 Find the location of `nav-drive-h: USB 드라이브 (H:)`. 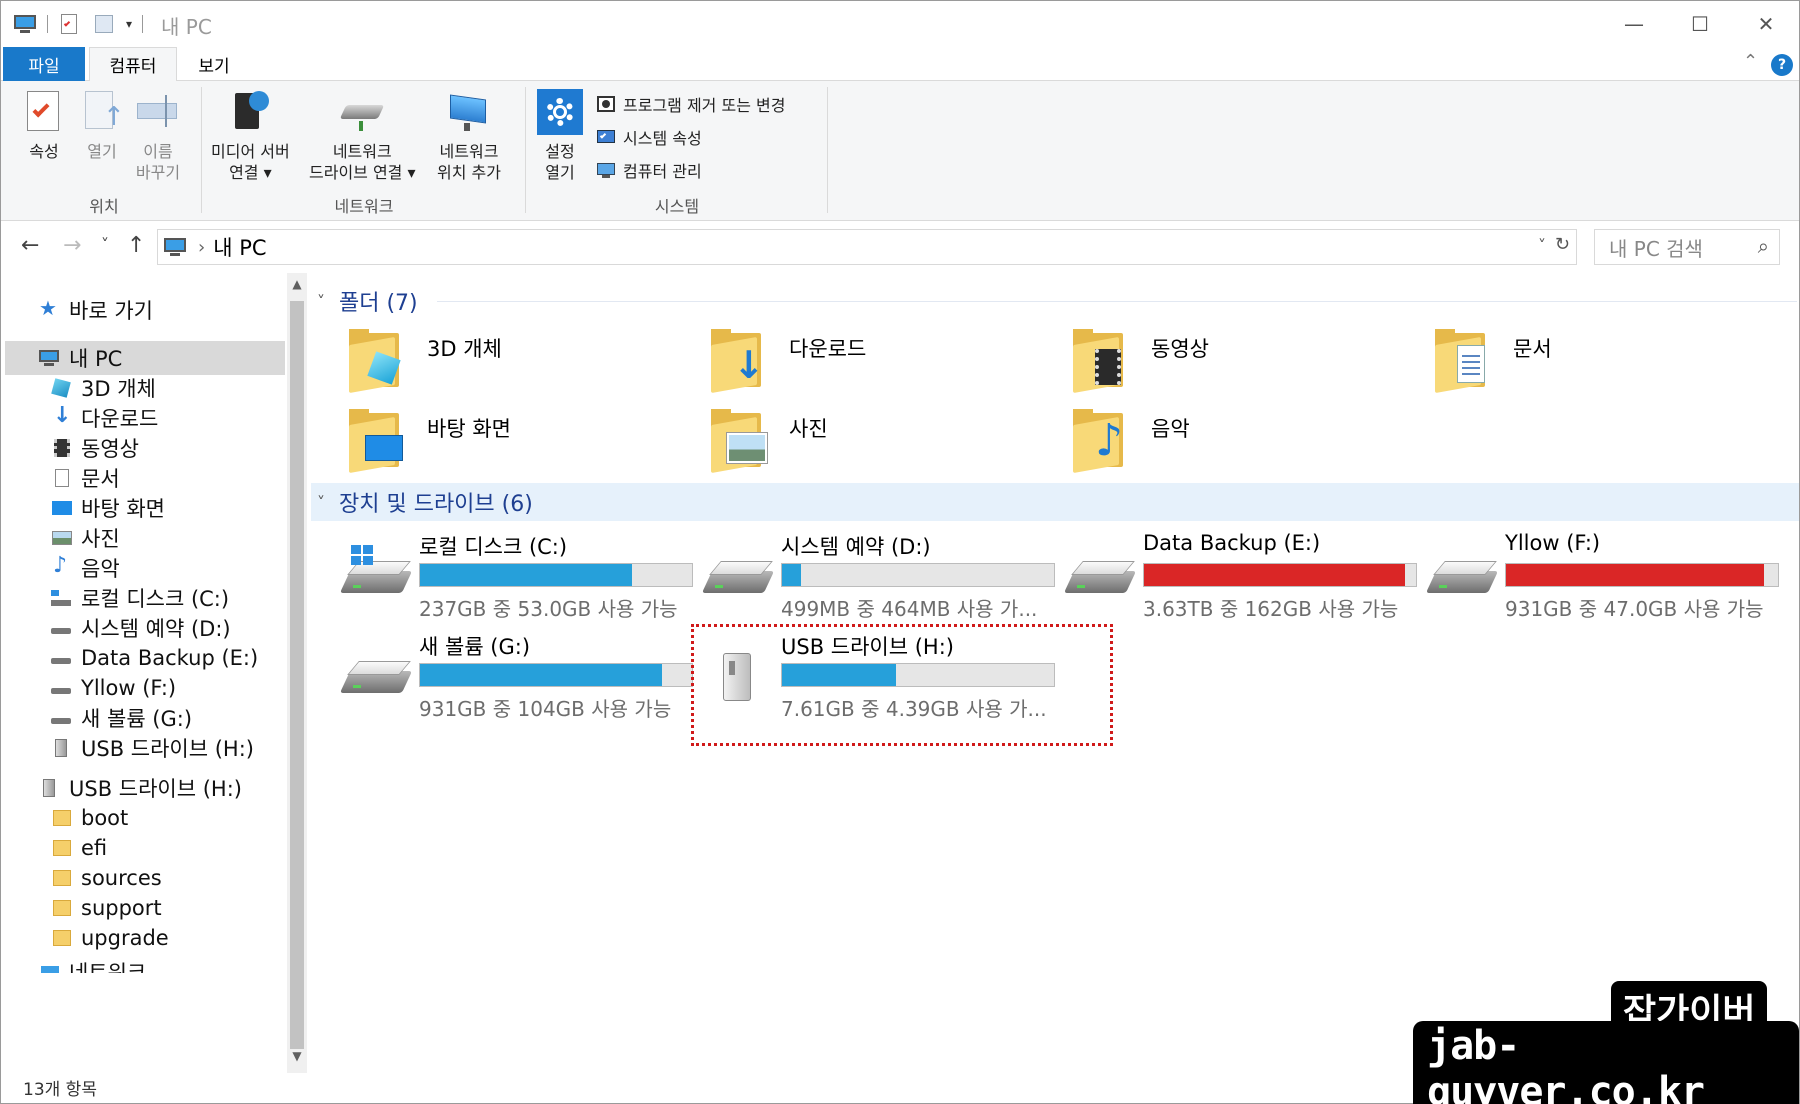

nav-drive-h: USB 드라이브 (H:) is located at coordinates (152, 748).